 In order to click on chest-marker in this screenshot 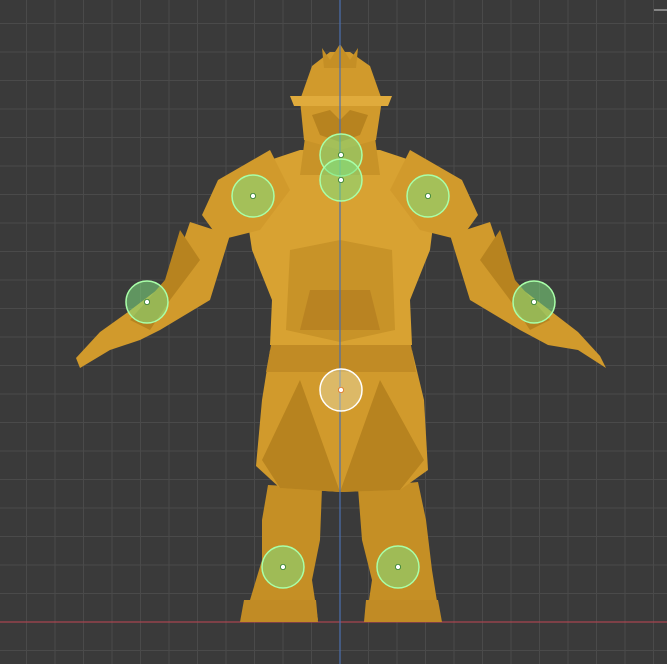, I will do `click(341, 180)`.